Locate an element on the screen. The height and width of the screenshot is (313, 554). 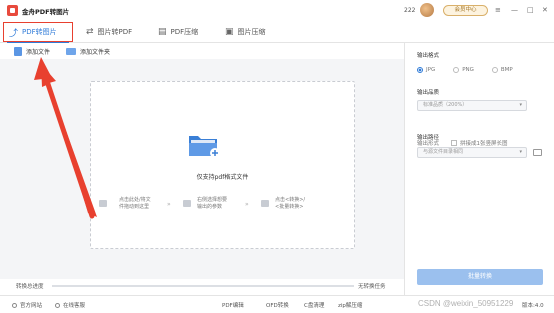
output-path-value: 与源文件目录相同 is located at coordinates (443, 152).